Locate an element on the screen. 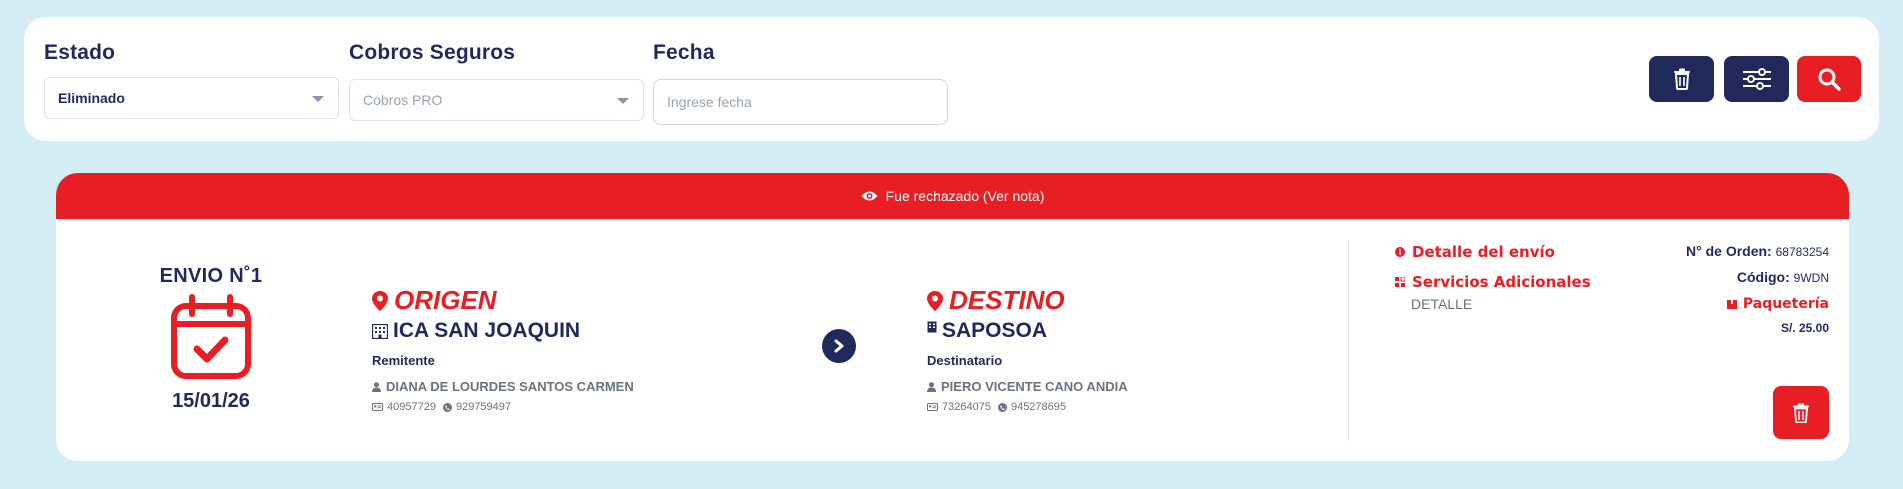 The width and height of the screenshot is (1903, 489). sender-role: Remitente is located at coordinates (403, 360).